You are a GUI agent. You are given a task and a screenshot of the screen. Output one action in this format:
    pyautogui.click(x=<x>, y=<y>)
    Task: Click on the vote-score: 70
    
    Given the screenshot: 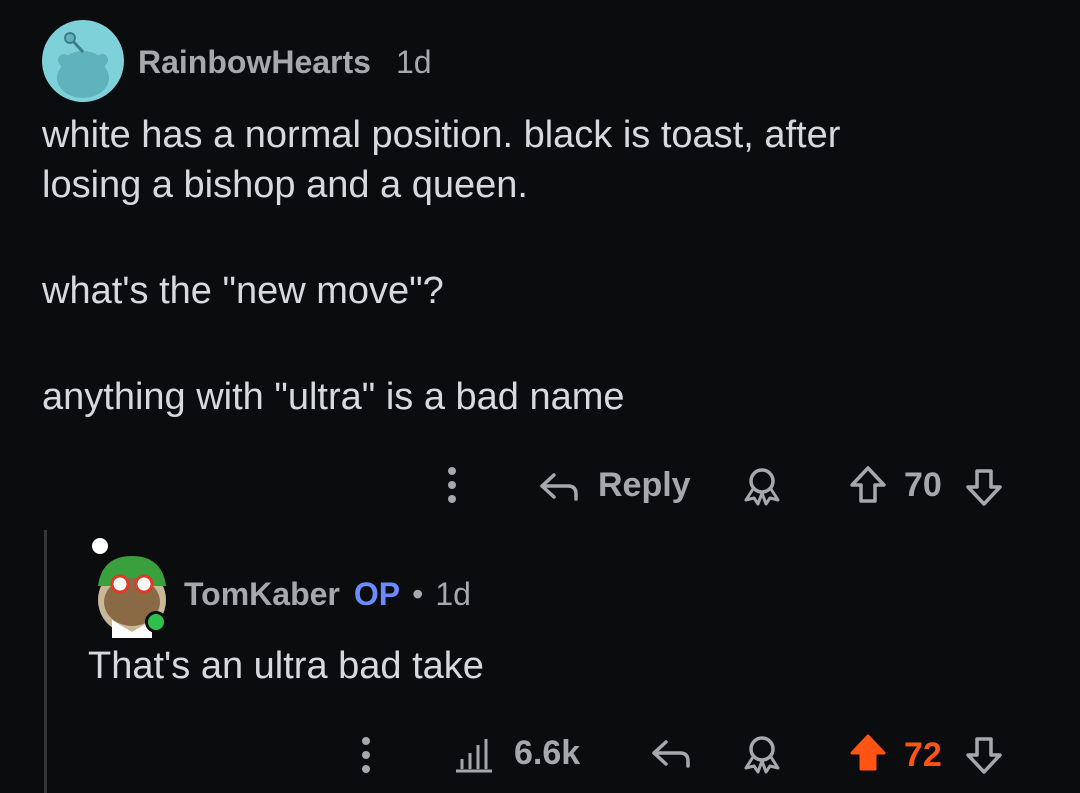 What is the action you would take?
    pyautogui.click(x=923, y=485)
    